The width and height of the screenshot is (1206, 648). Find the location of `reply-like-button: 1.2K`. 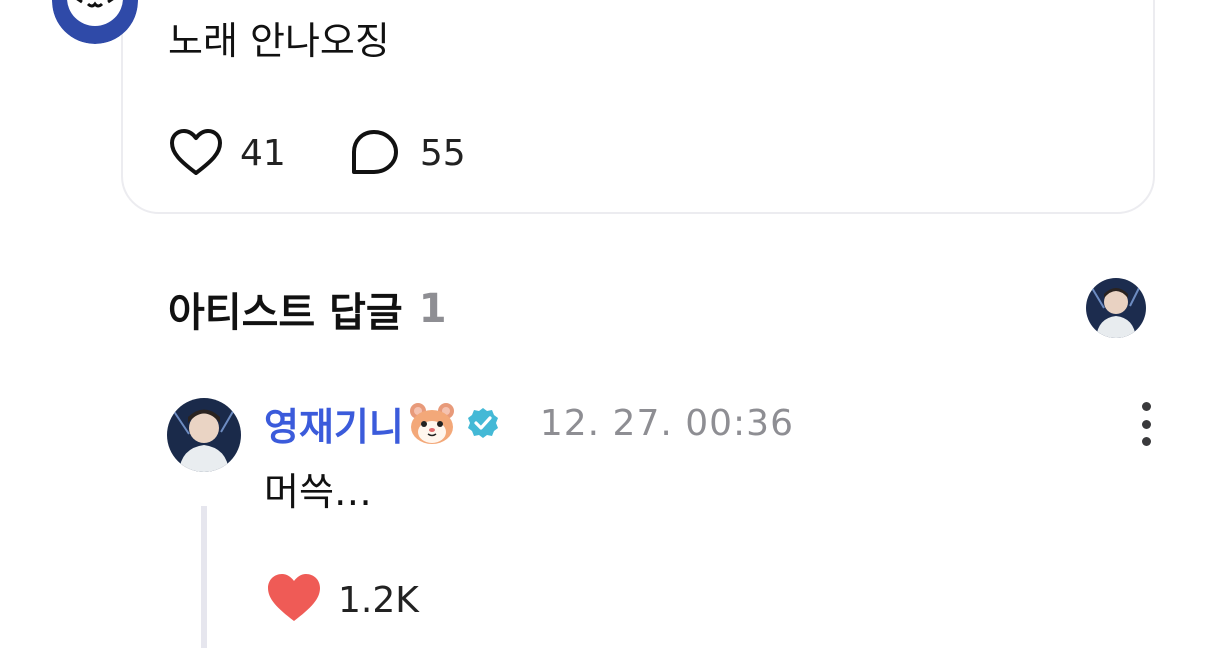

reply-like-button: 1.2K is located at coordinates (342, 600).